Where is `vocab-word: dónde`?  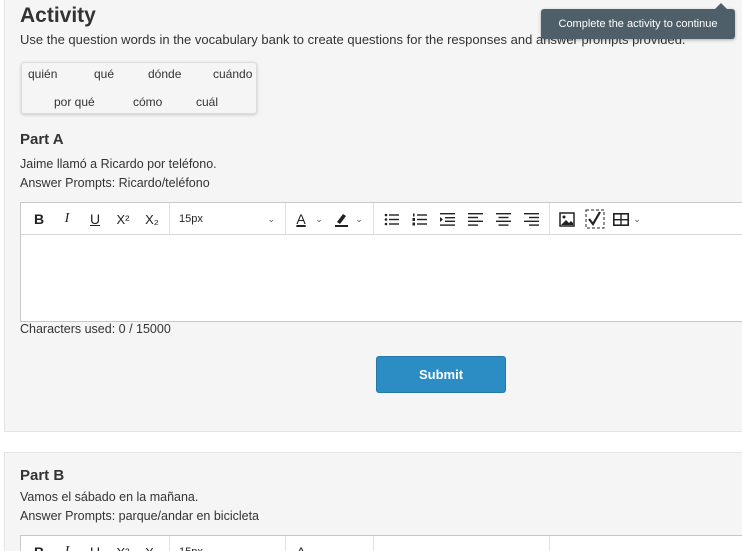
vocab-word: dónde is located at coordinates (165, 74).